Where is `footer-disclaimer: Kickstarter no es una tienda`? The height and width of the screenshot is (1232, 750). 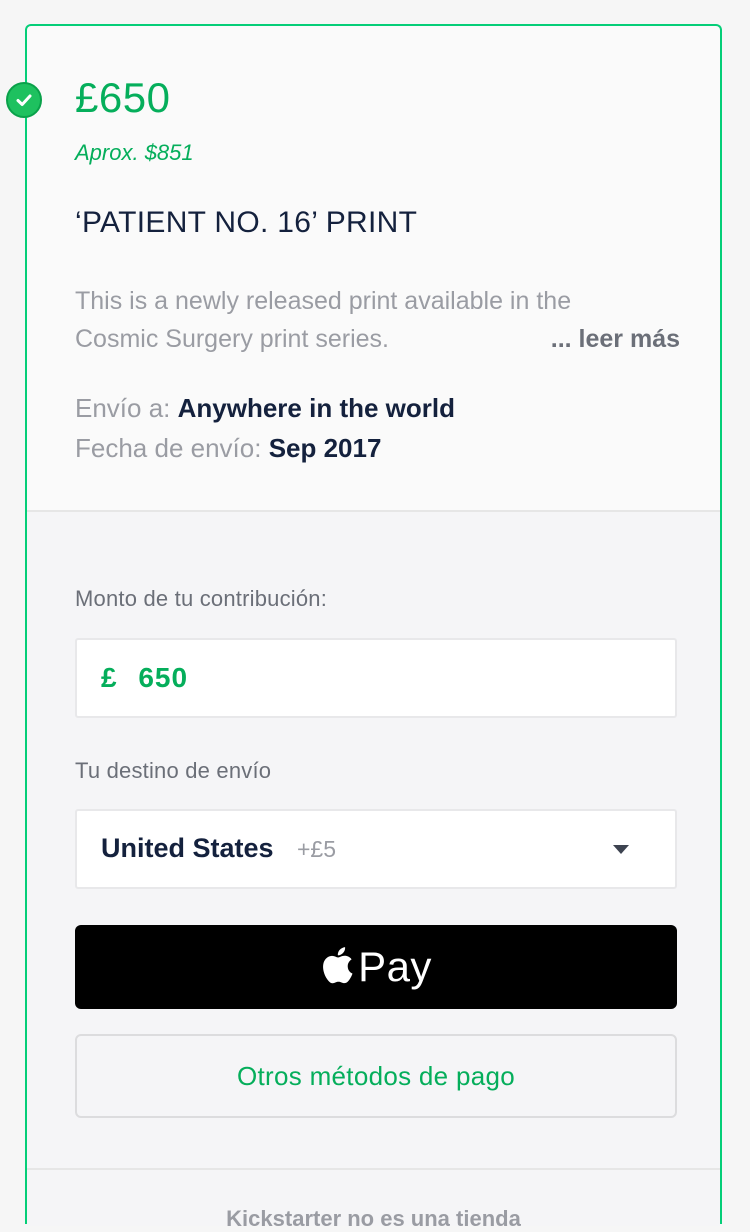 footer-disclaimer: Kickstarter no es una tienda is located at coordinates (373, 1218).